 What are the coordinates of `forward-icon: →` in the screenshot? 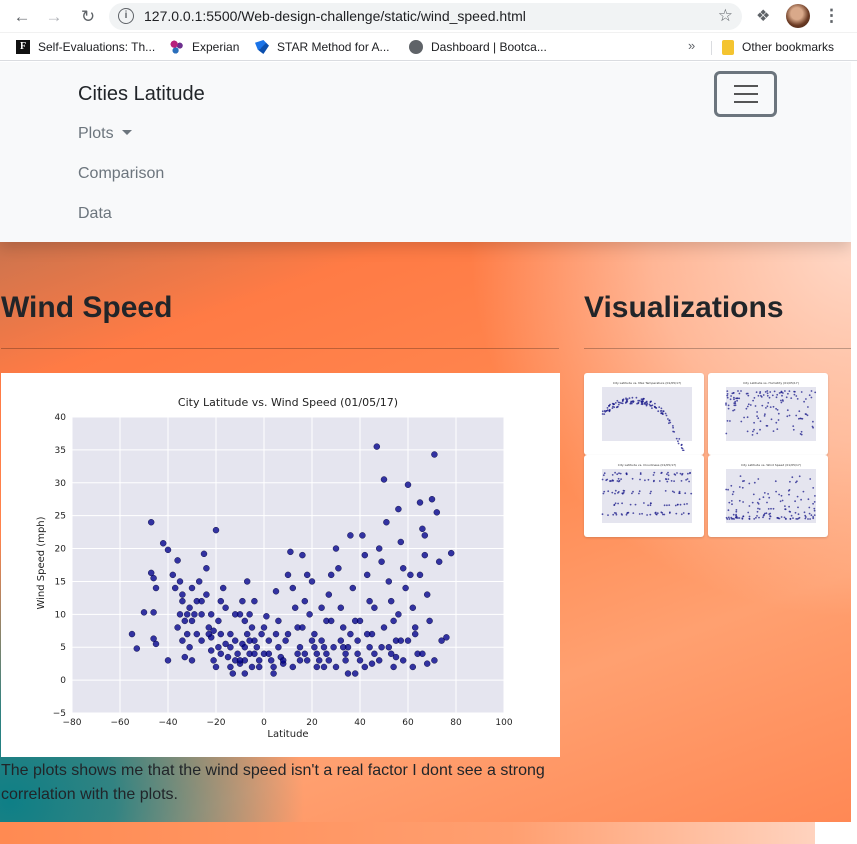 It's located at (54, 17).